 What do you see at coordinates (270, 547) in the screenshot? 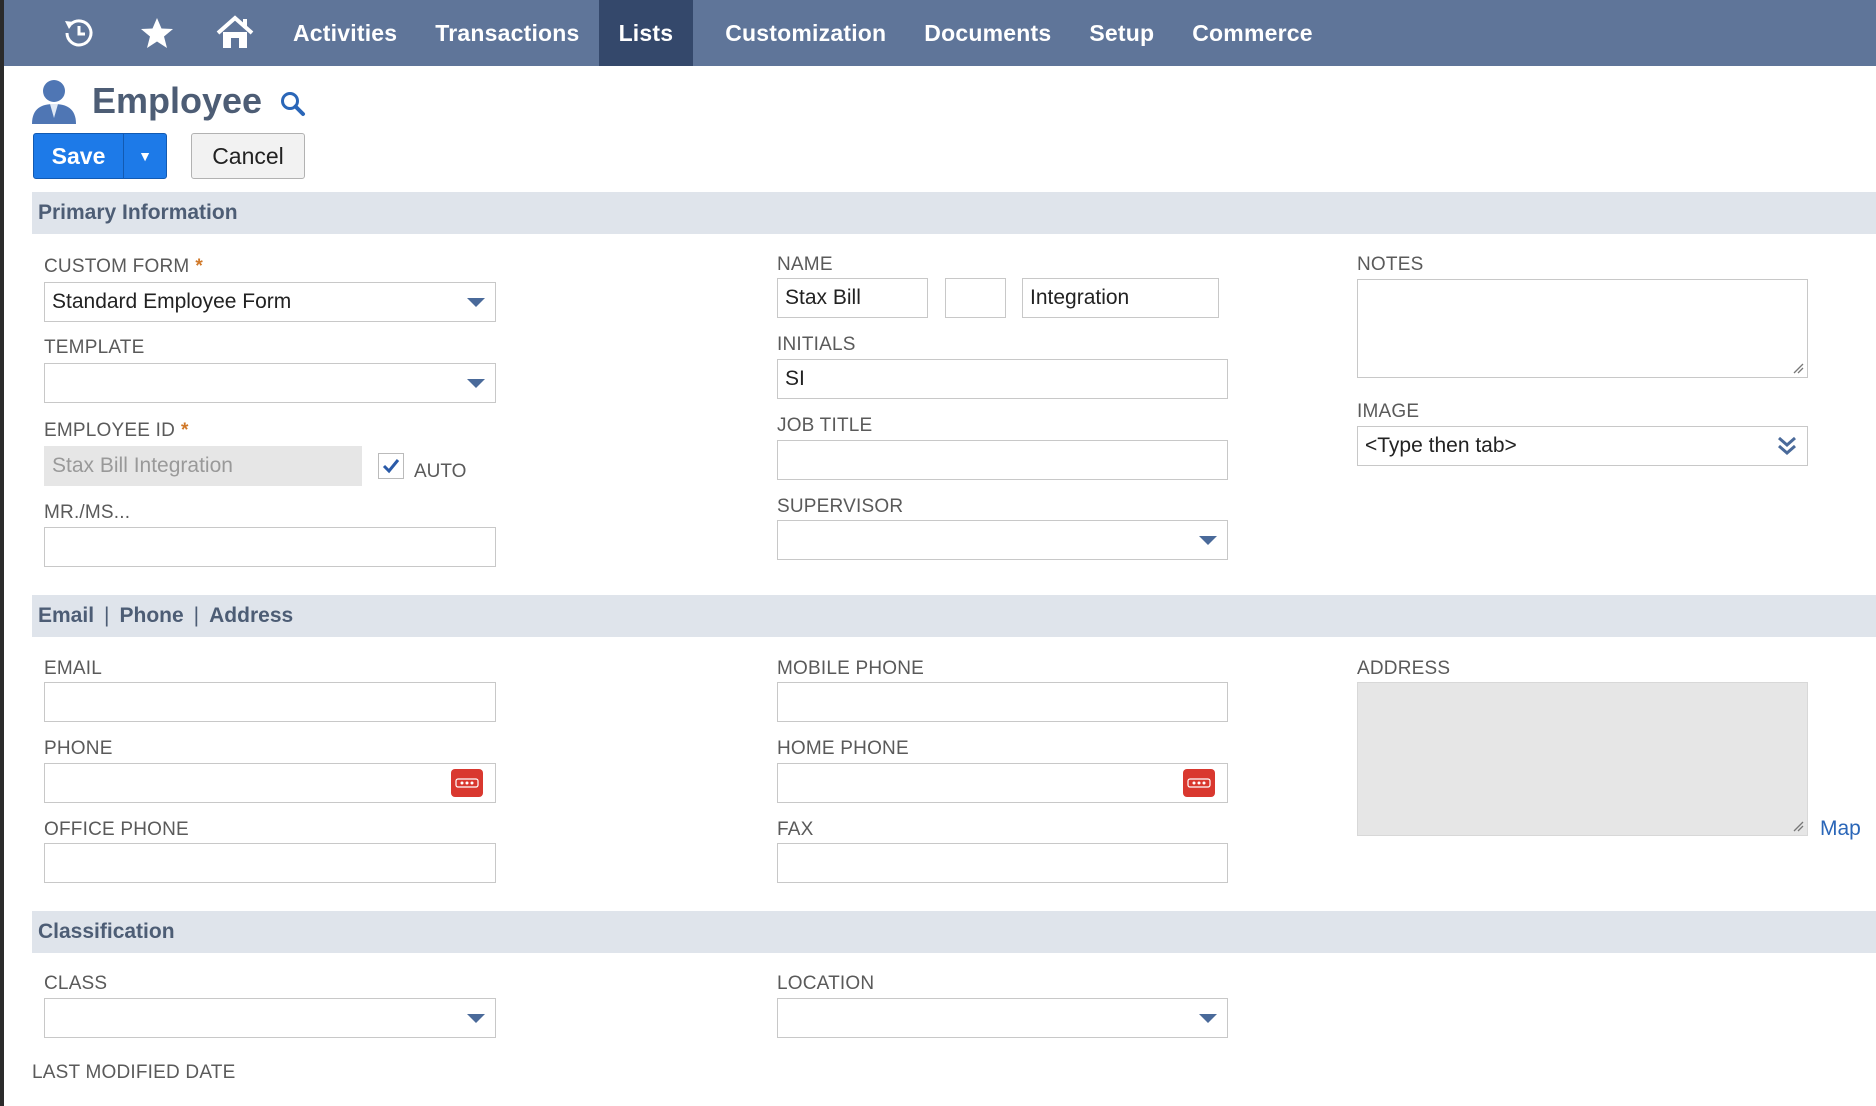
I see `mr-ms-field` at bounding box center [270, 547].